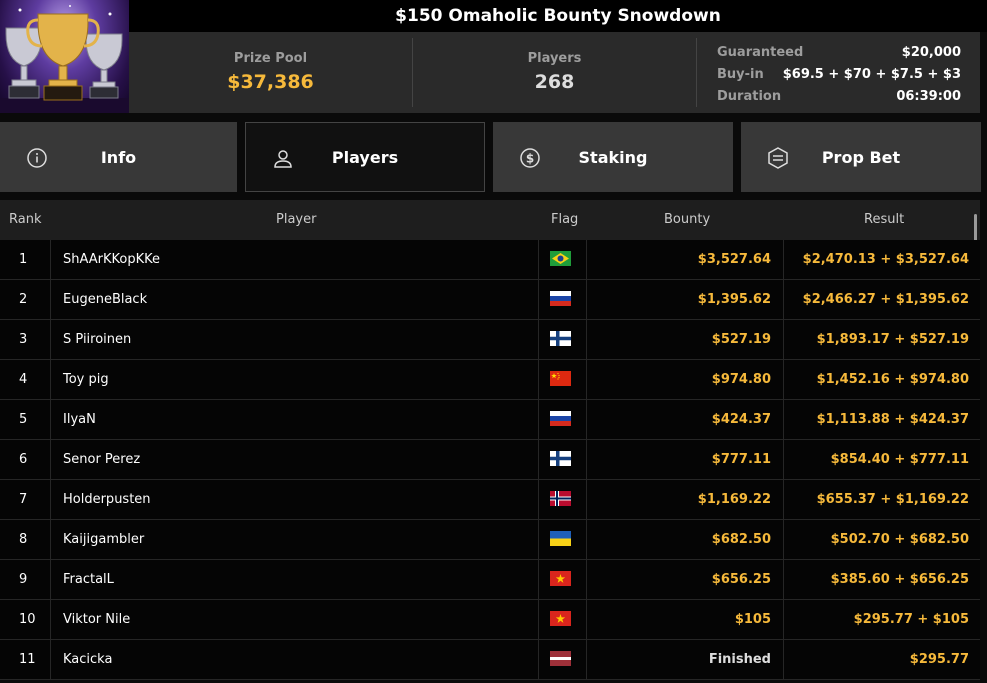  I want to click on table-row: 9 FractalL $656.25 $385.60 + $656.25, so click(490, 580).